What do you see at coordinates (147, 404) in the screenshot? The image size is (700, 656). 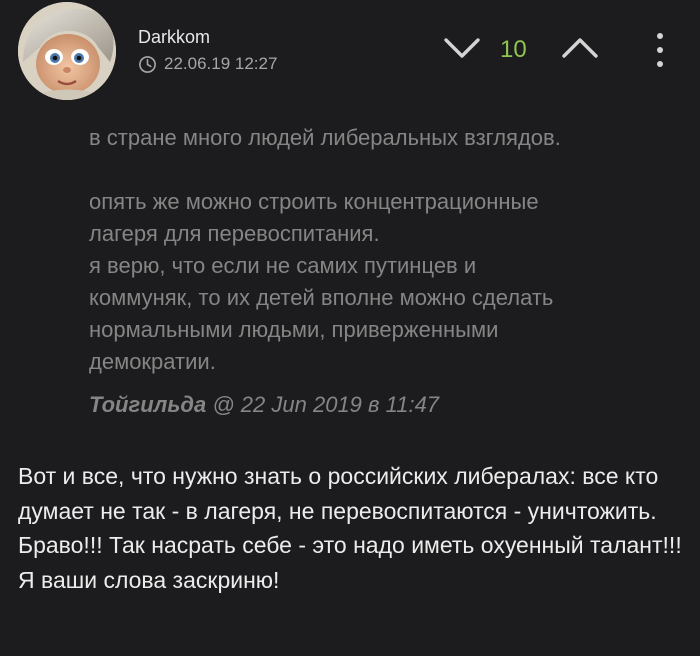 I see `quote-author-name: Тойгильда` at bounding box center [147, 404].